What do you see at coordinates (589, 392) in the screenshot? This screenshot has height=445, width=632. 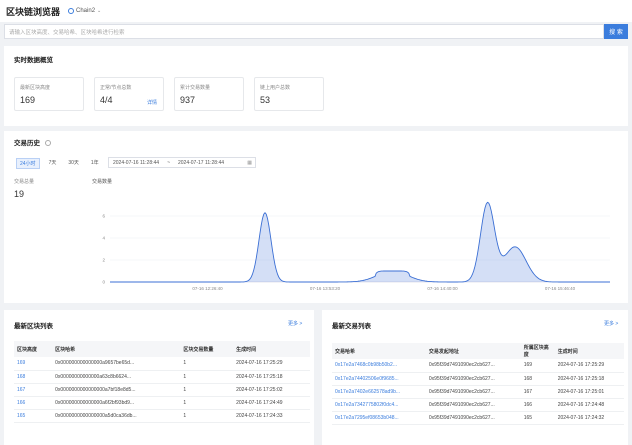 I see `cell-time: 2024-07-16 17:25:01` at bounding box center [589, 392].